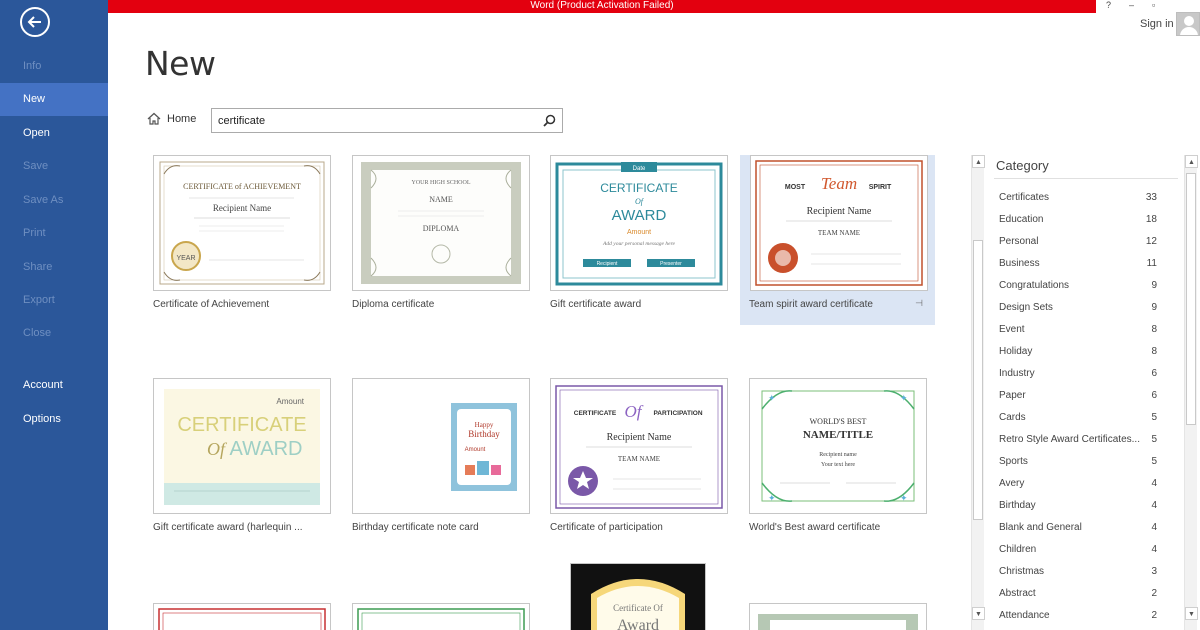 The image size is (1200, 630). I want to click on search-icon, so click(549, 120).